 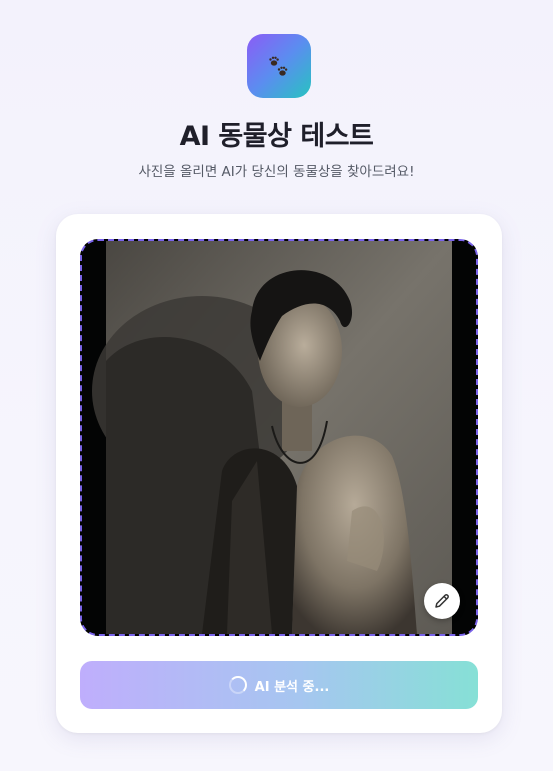 I want to click on pencil-icon, so click(x=442, y=601).